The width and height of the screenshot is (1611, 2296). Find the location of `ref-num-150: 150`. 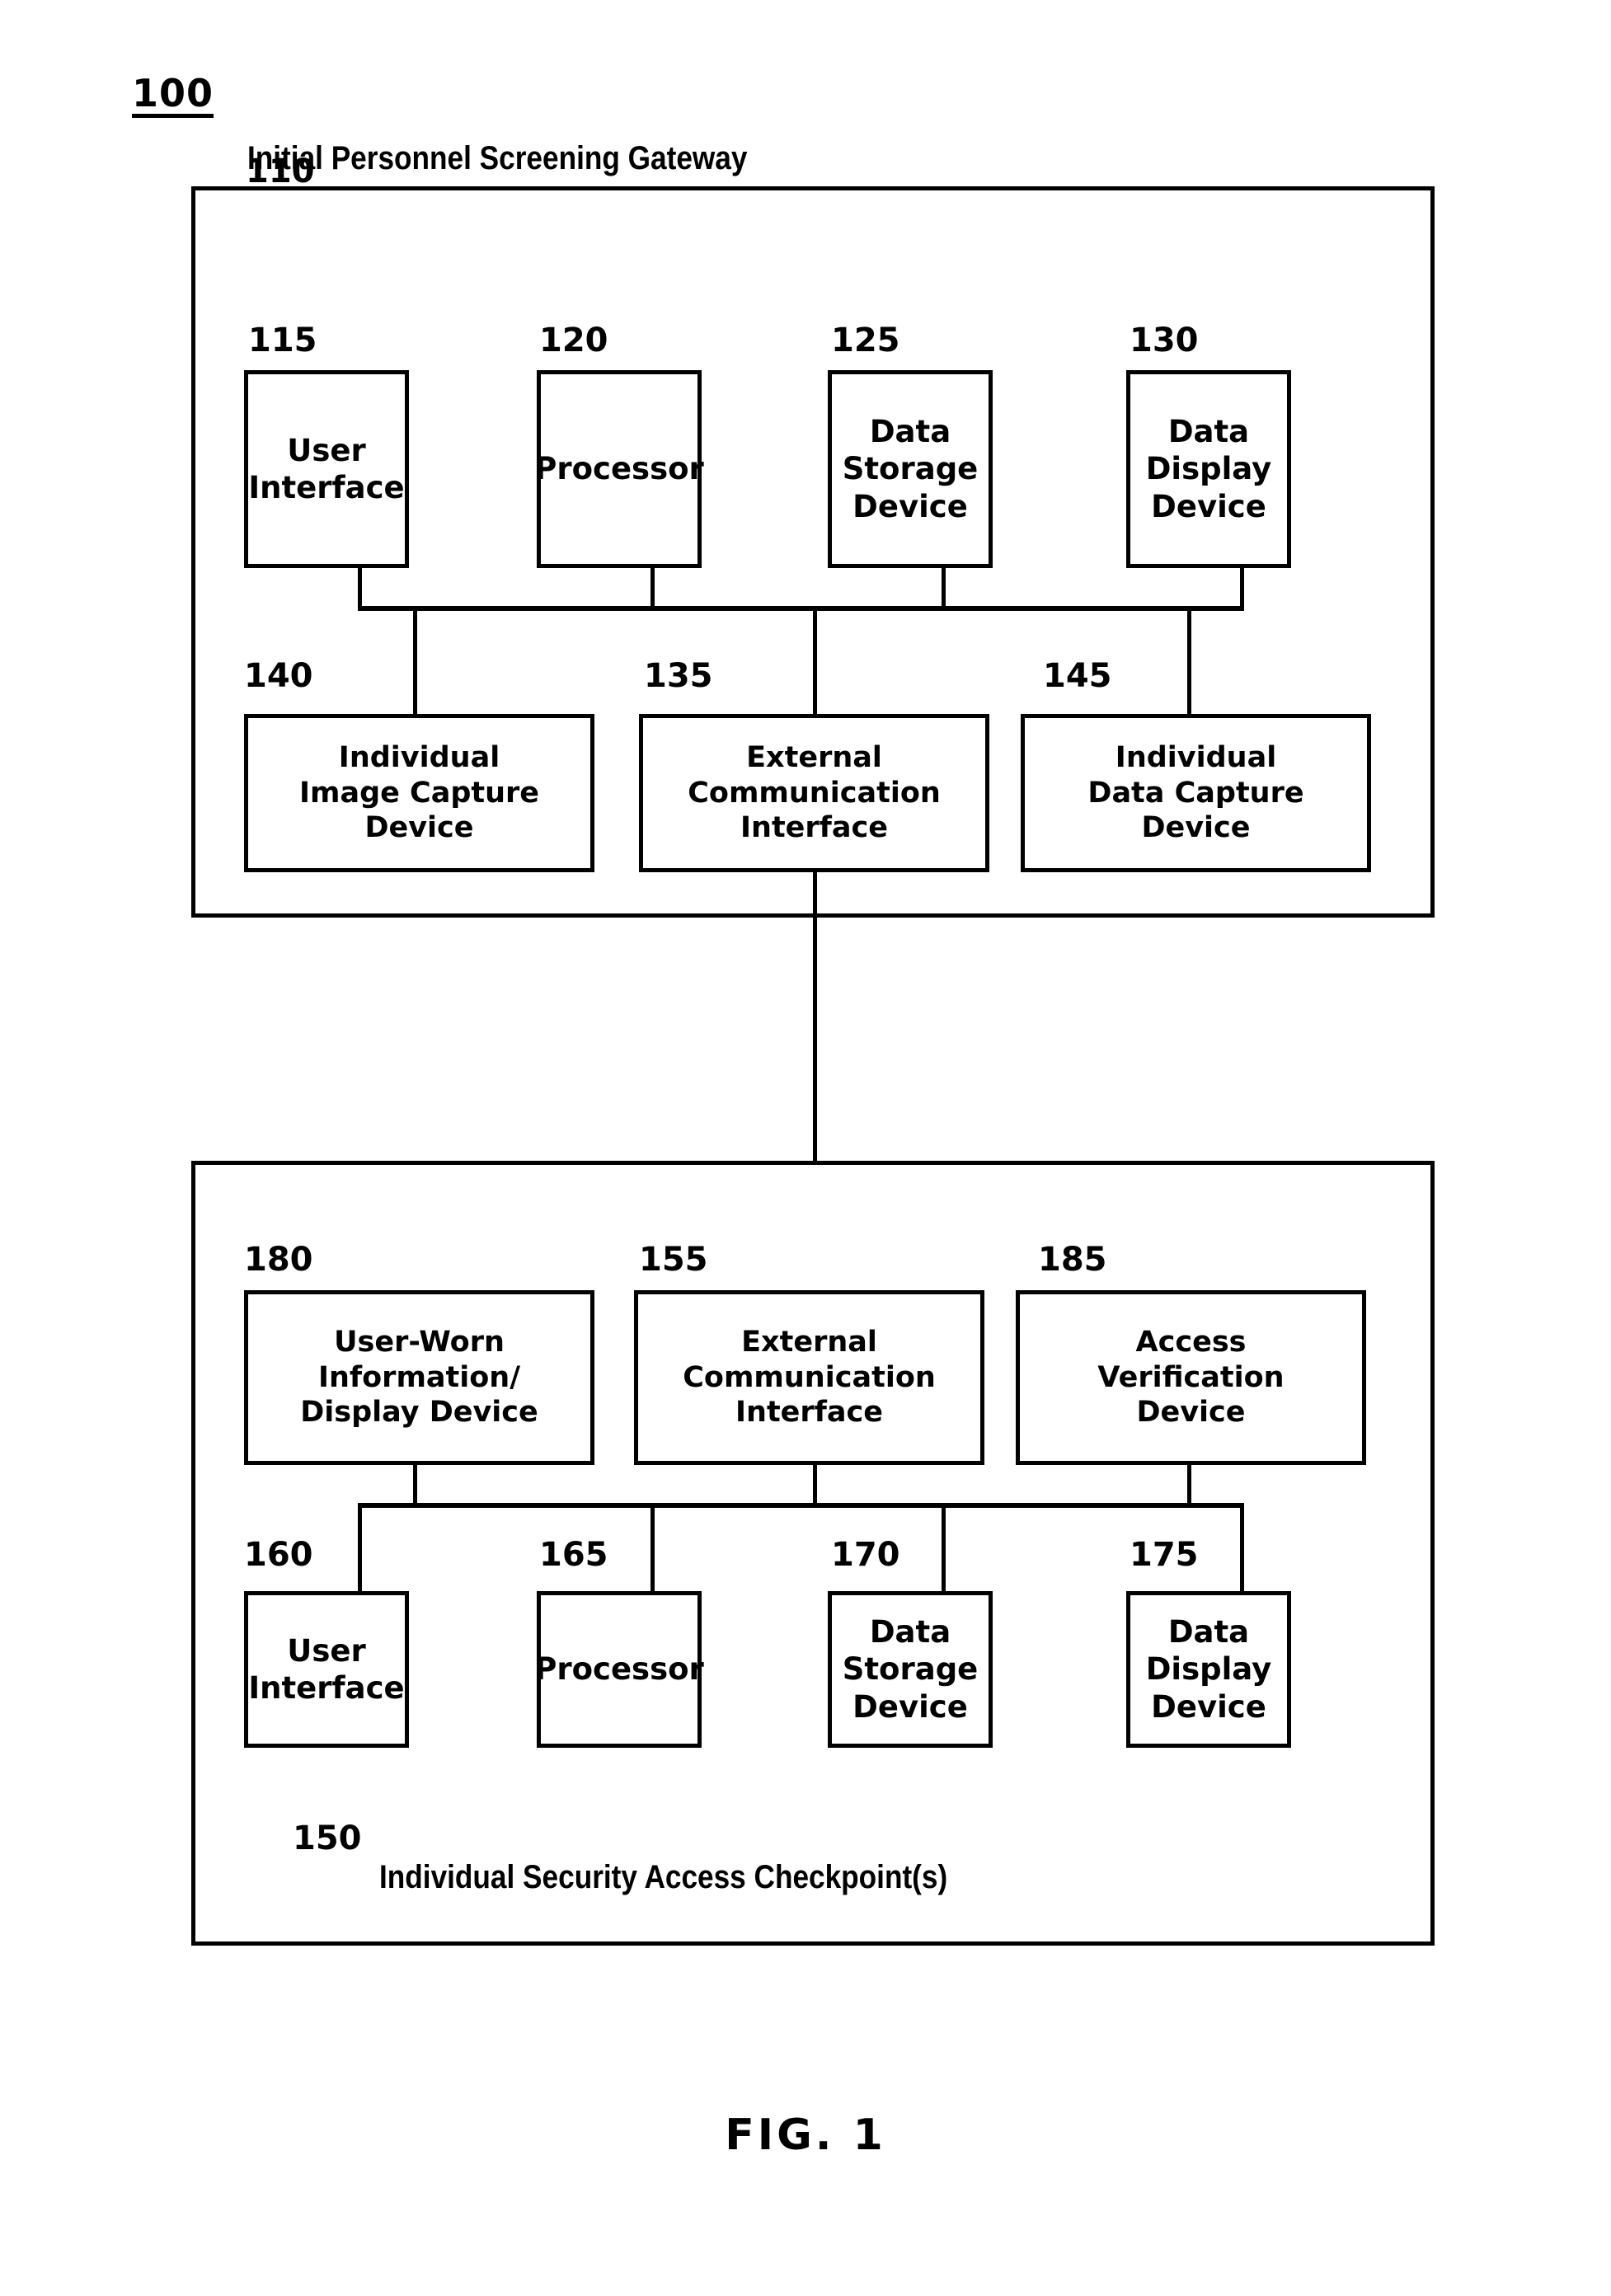

ref-num-150: 150 is located at coordinates (327, 1838).